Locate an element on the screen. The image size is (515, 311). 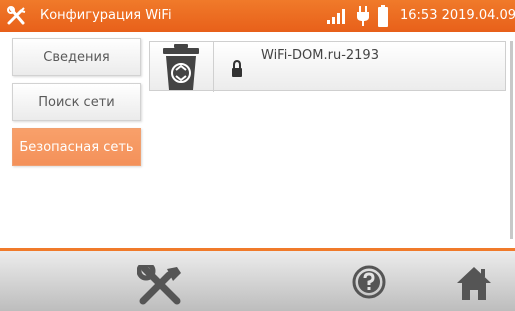
home-icon is located at coordinates (474, 283).